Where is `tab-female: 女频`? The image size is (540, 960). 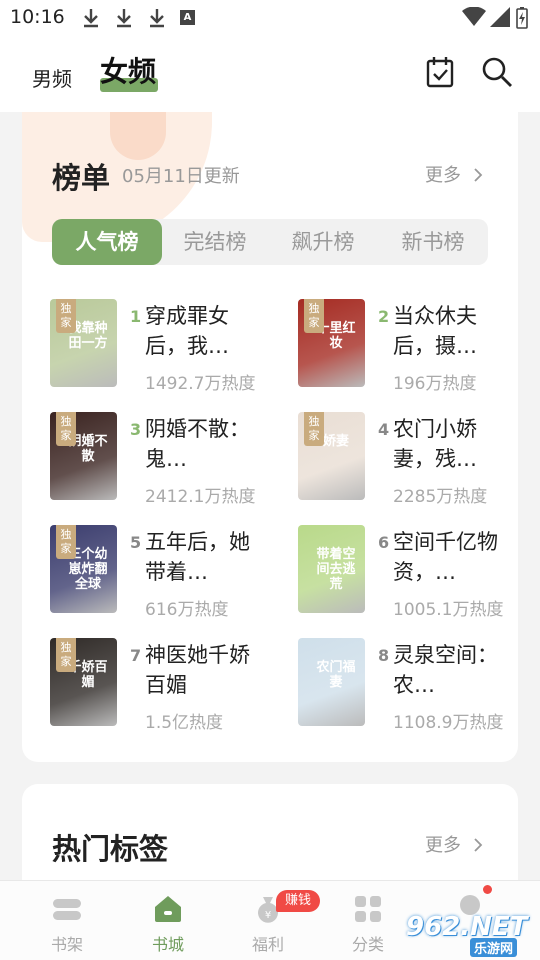 tab-female: 女频 is located at coordinates (129, 71).